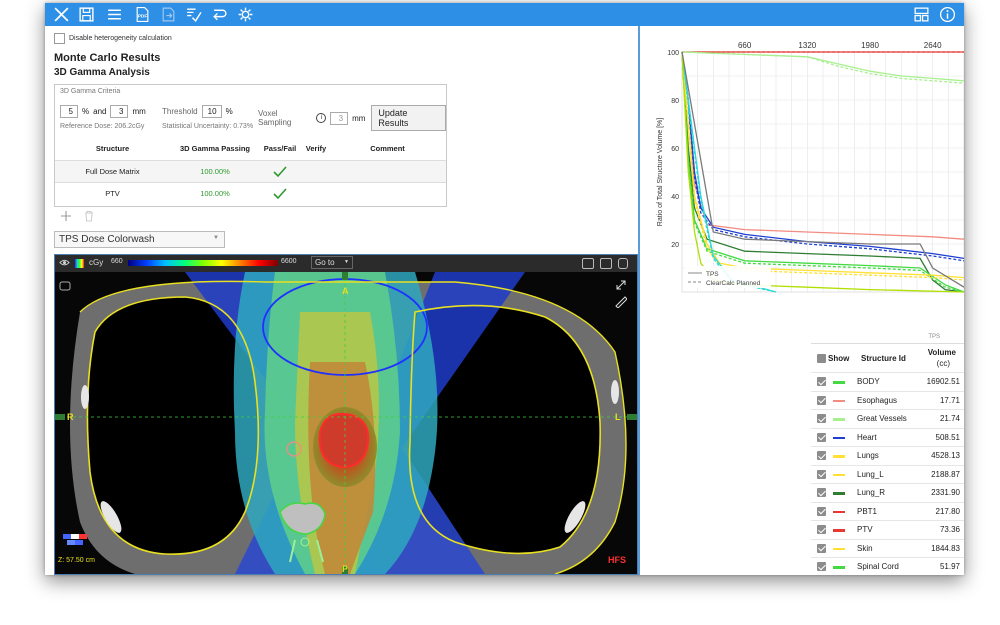 The width and height of the screenshot is (1000, 625). Describe the element at coordinates (921, 14) in the screenshot. I see `layout-icon` at that location.